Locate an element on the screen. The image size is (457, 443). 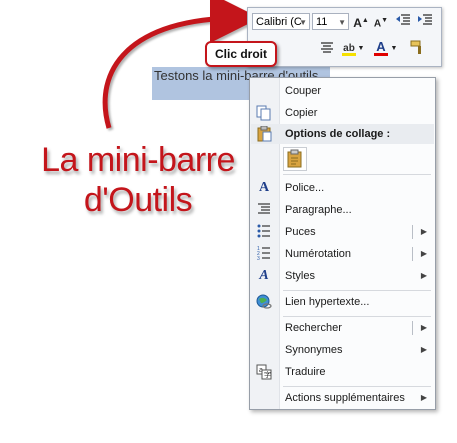
menu-item-label: Traduire is located at coordinates (305, 372).